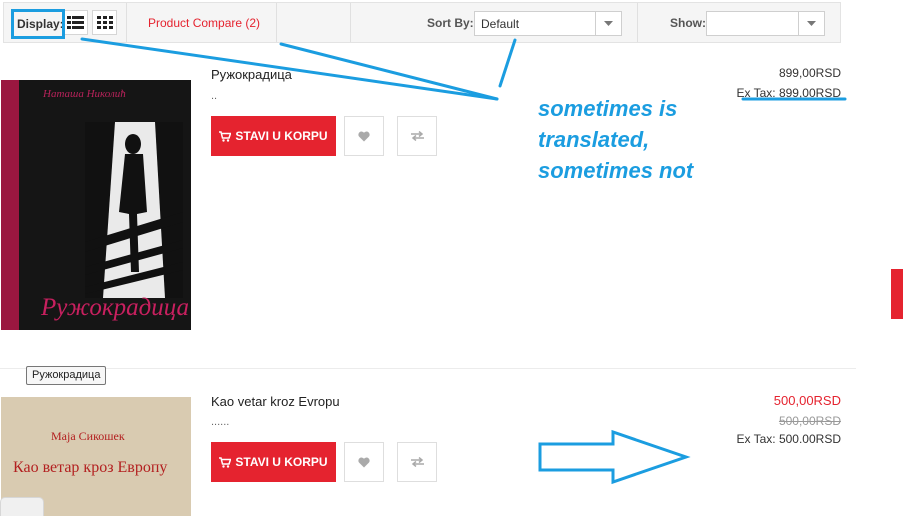 Image resolution: width=903 pixels, height=516 pixels. I want to click on show-limit-select, so click(765, 23).